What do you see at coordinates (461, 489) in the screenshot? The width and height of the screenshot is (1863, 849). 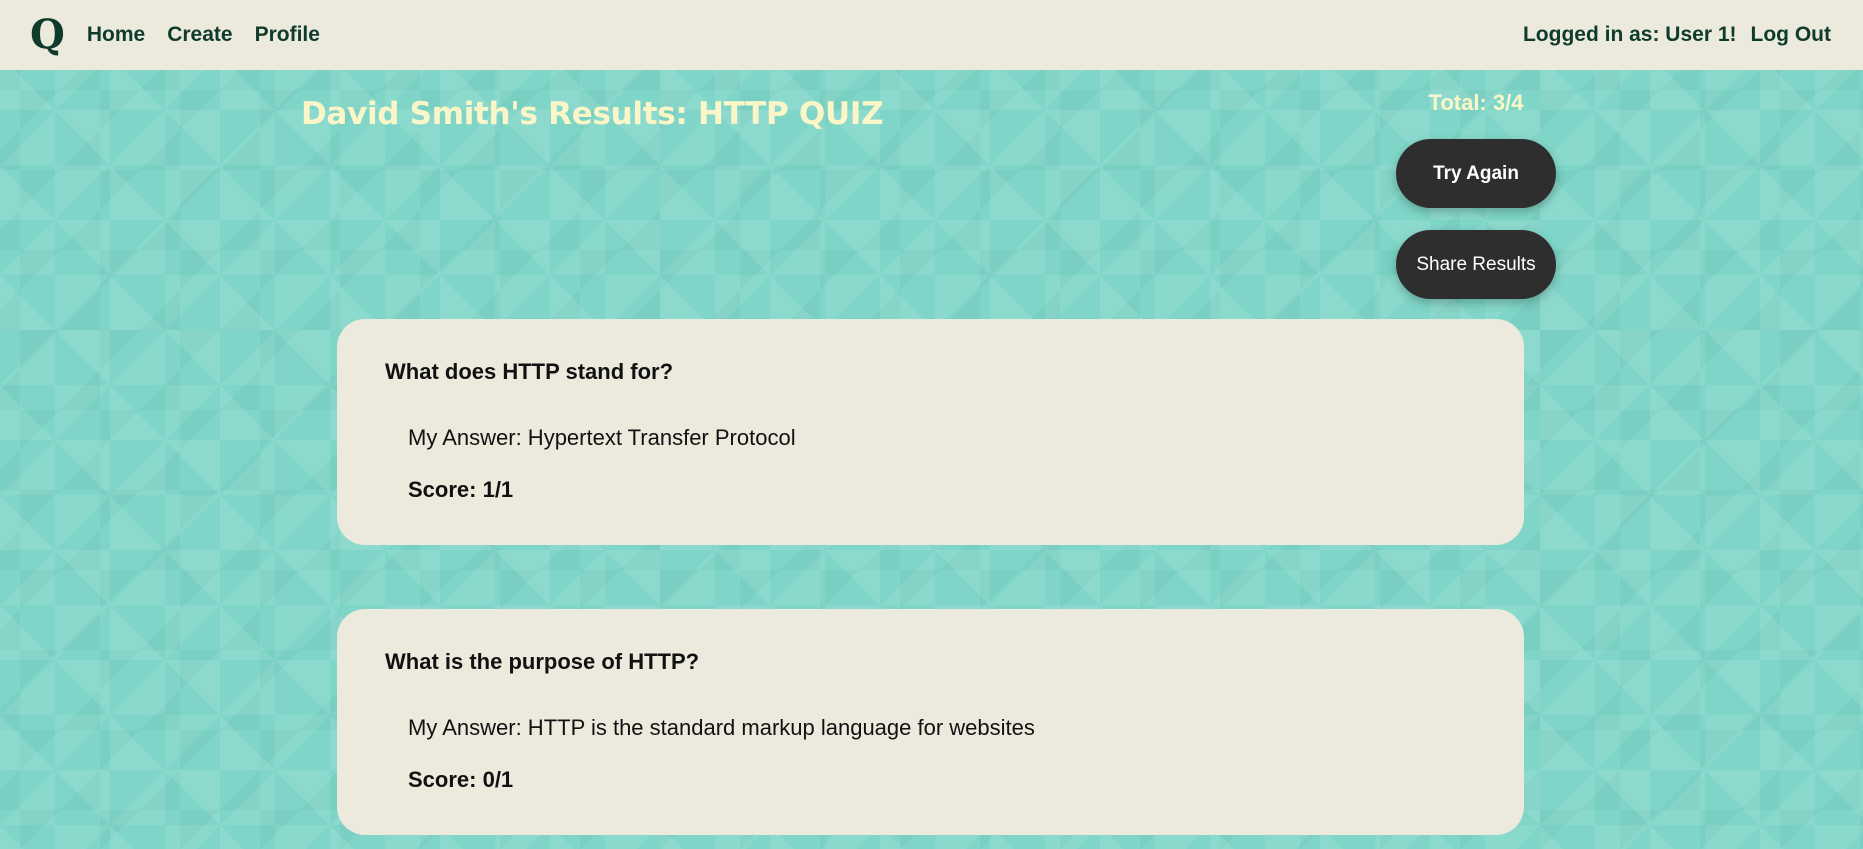 I see `question-score: Score: 1/1` at bounding box center [461, 489].